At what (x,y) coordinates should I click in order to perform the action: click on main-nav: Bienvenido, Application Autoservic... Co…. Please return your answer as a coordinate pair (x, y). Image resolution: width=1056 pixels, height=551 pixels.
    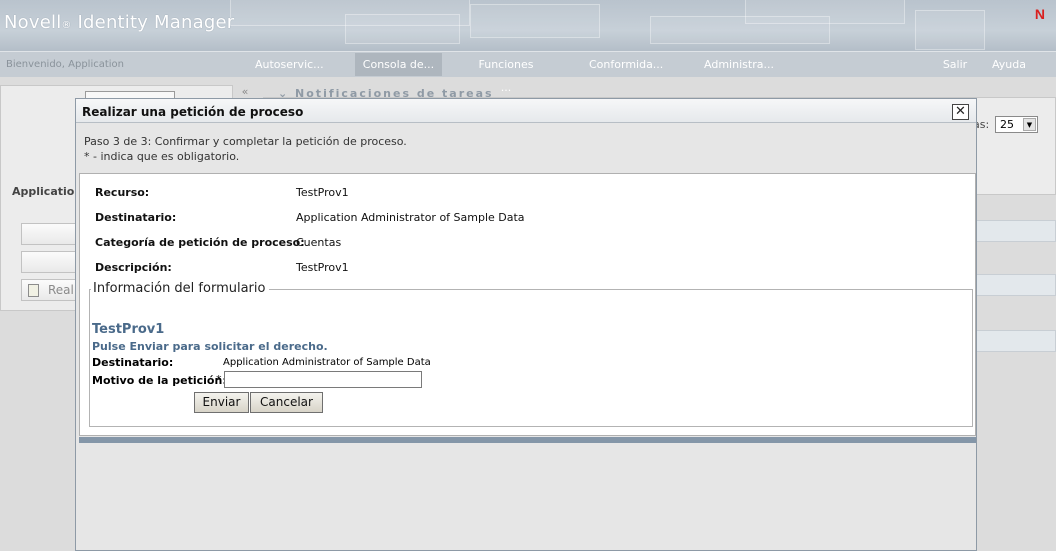
    Looking at the image, I should click on (528, 72).